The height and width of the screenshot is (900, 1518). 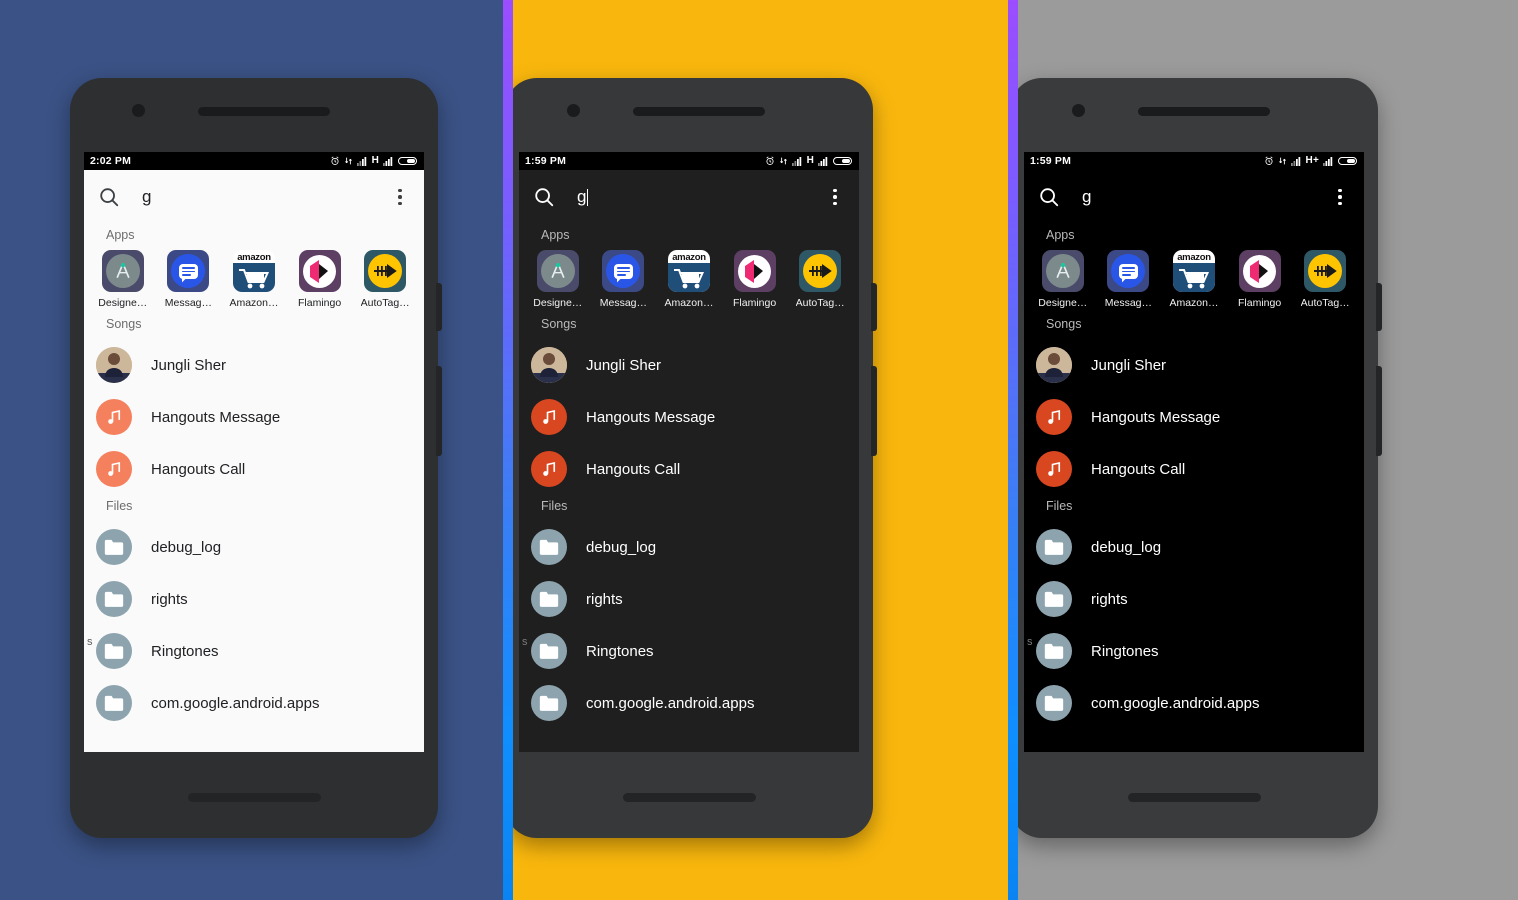 What do you see at coordinates (254, 161) in the screenshot?
I see `status-bar: 2:02 PM H` at bounding box center [254, 161].